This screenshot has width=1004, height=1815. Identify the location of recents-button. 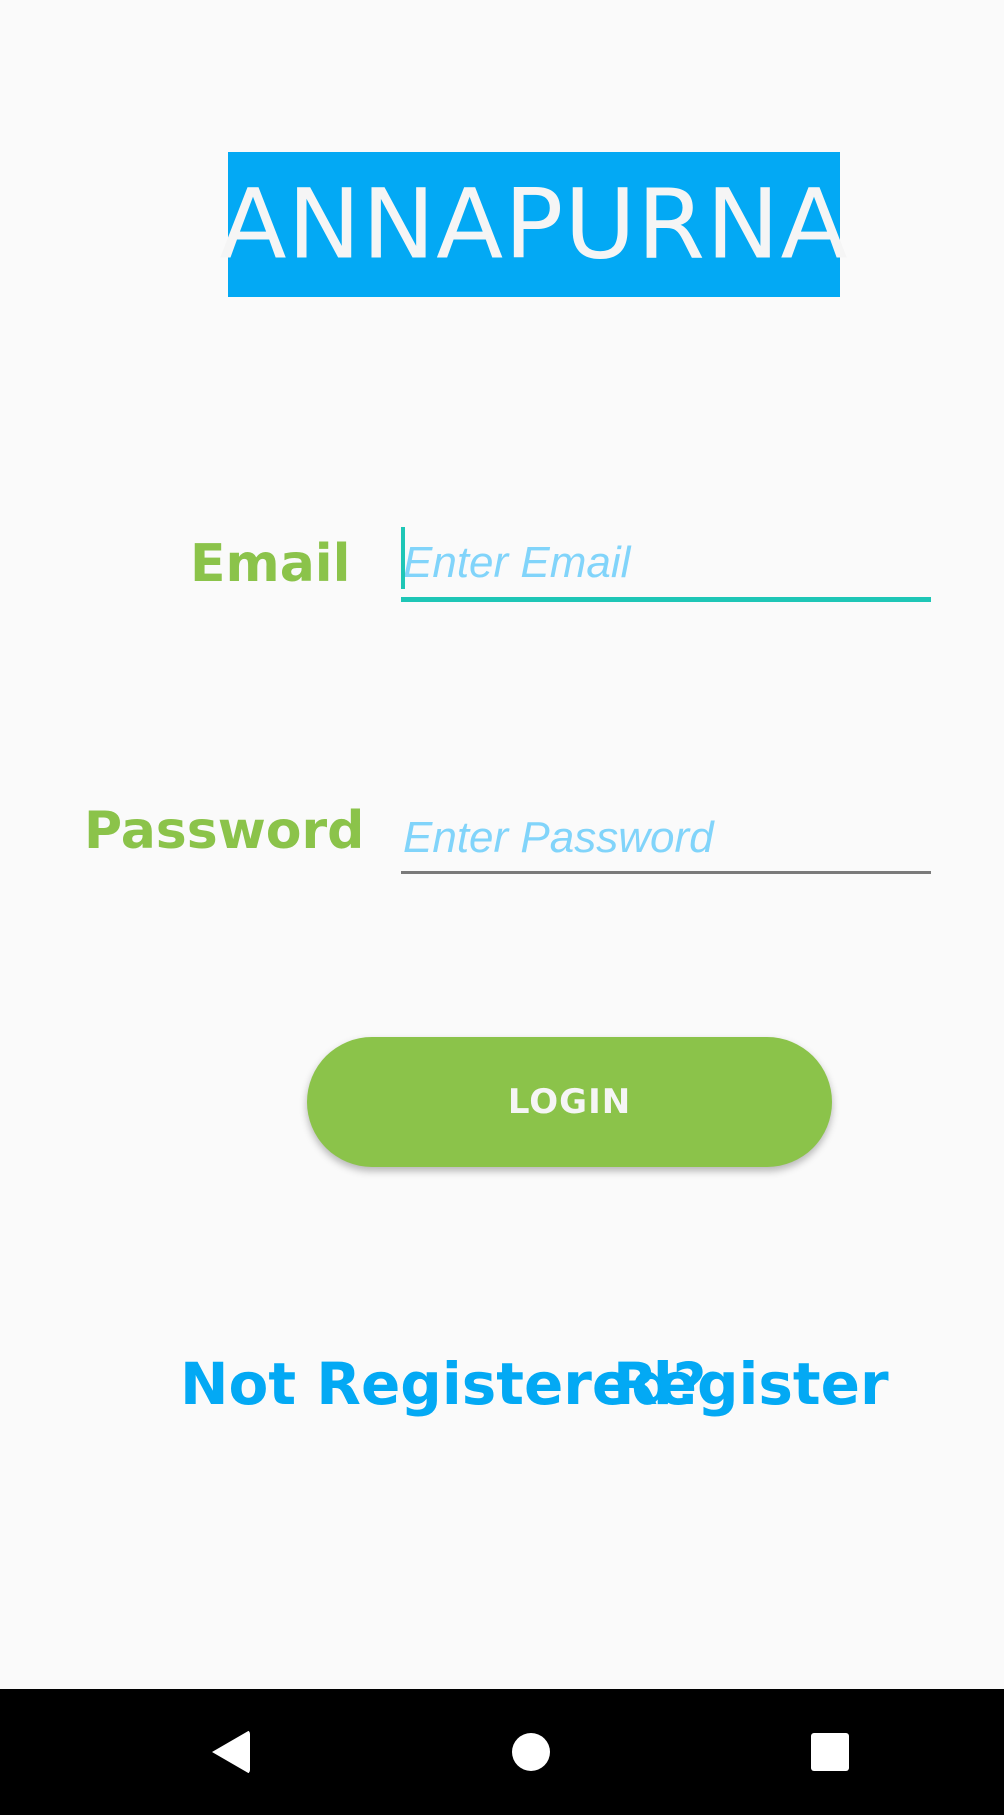
(830, 1752).